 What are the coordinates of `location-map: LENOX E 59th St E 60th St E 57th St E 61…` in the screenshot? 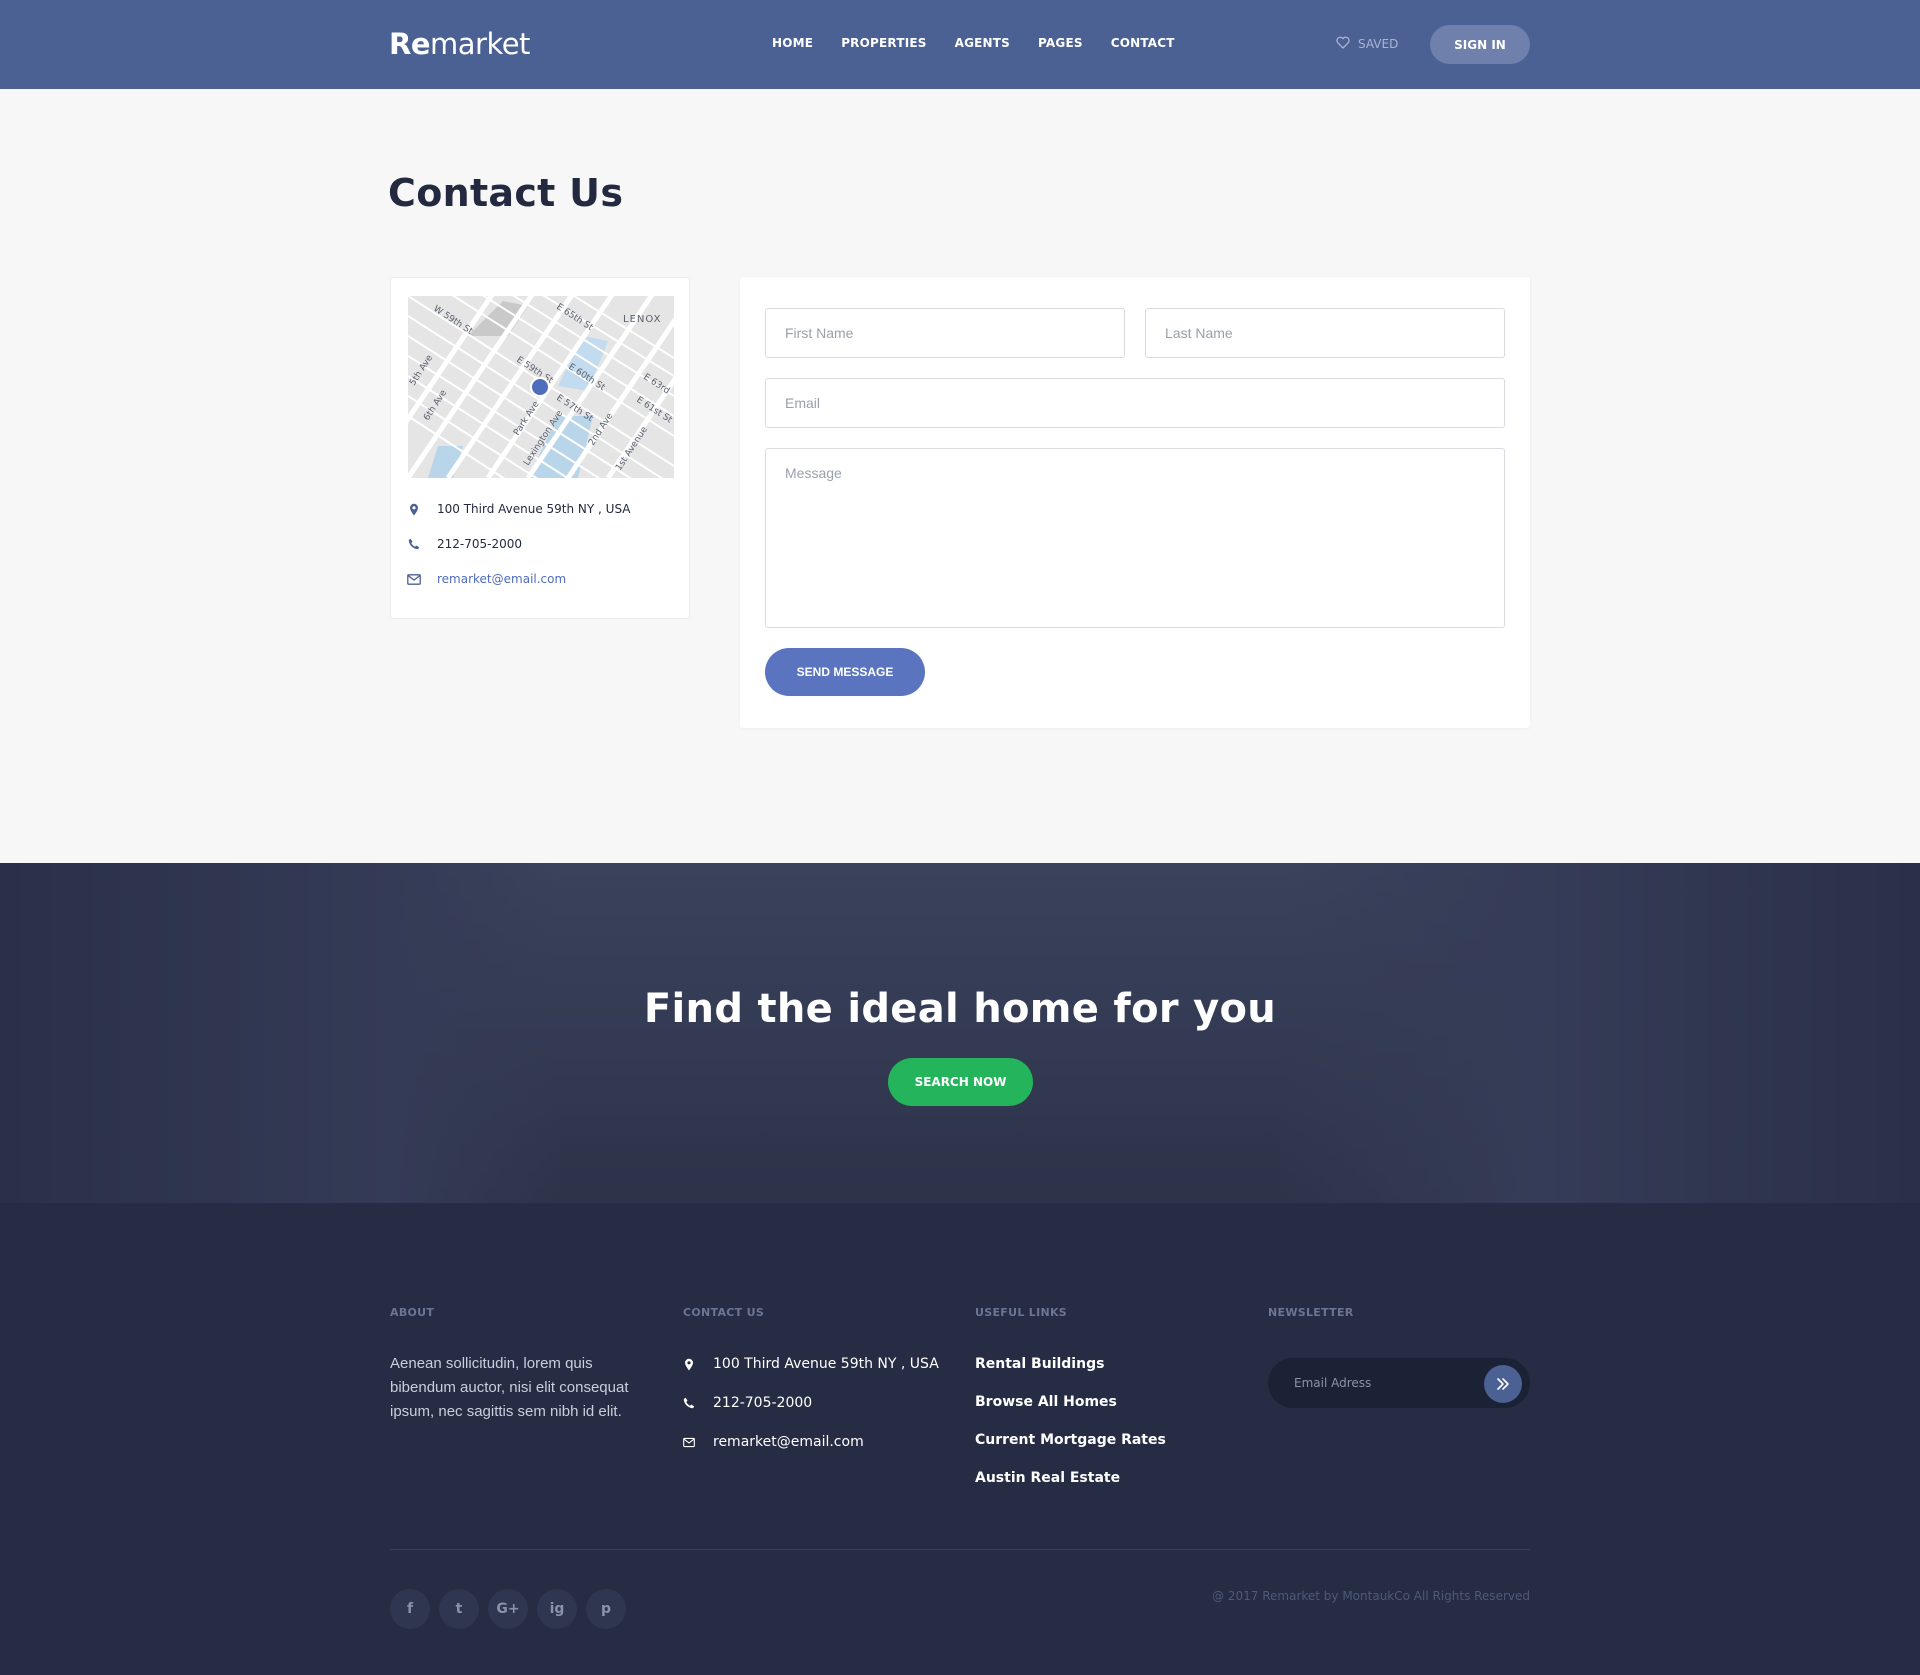 It's located at (541, 387).